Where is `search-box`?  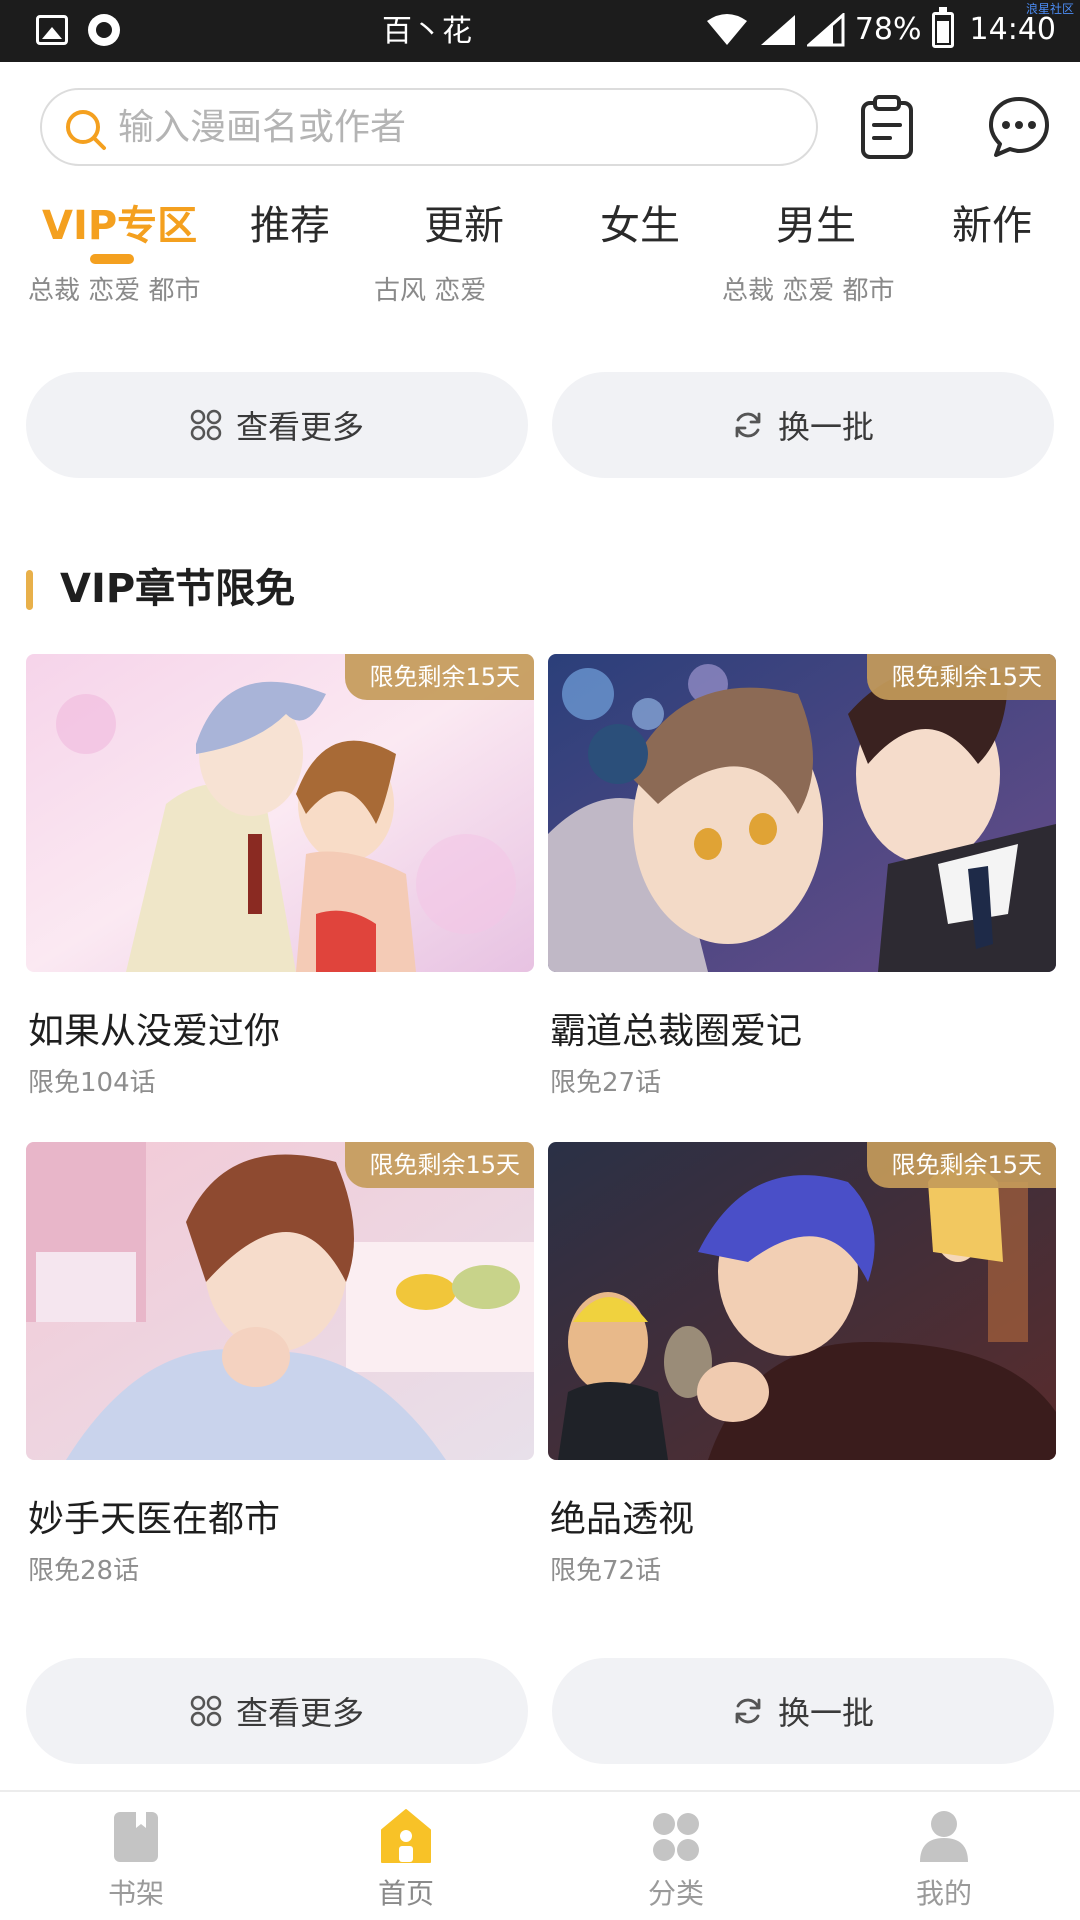 search-box is located at coordinates (429, 127).